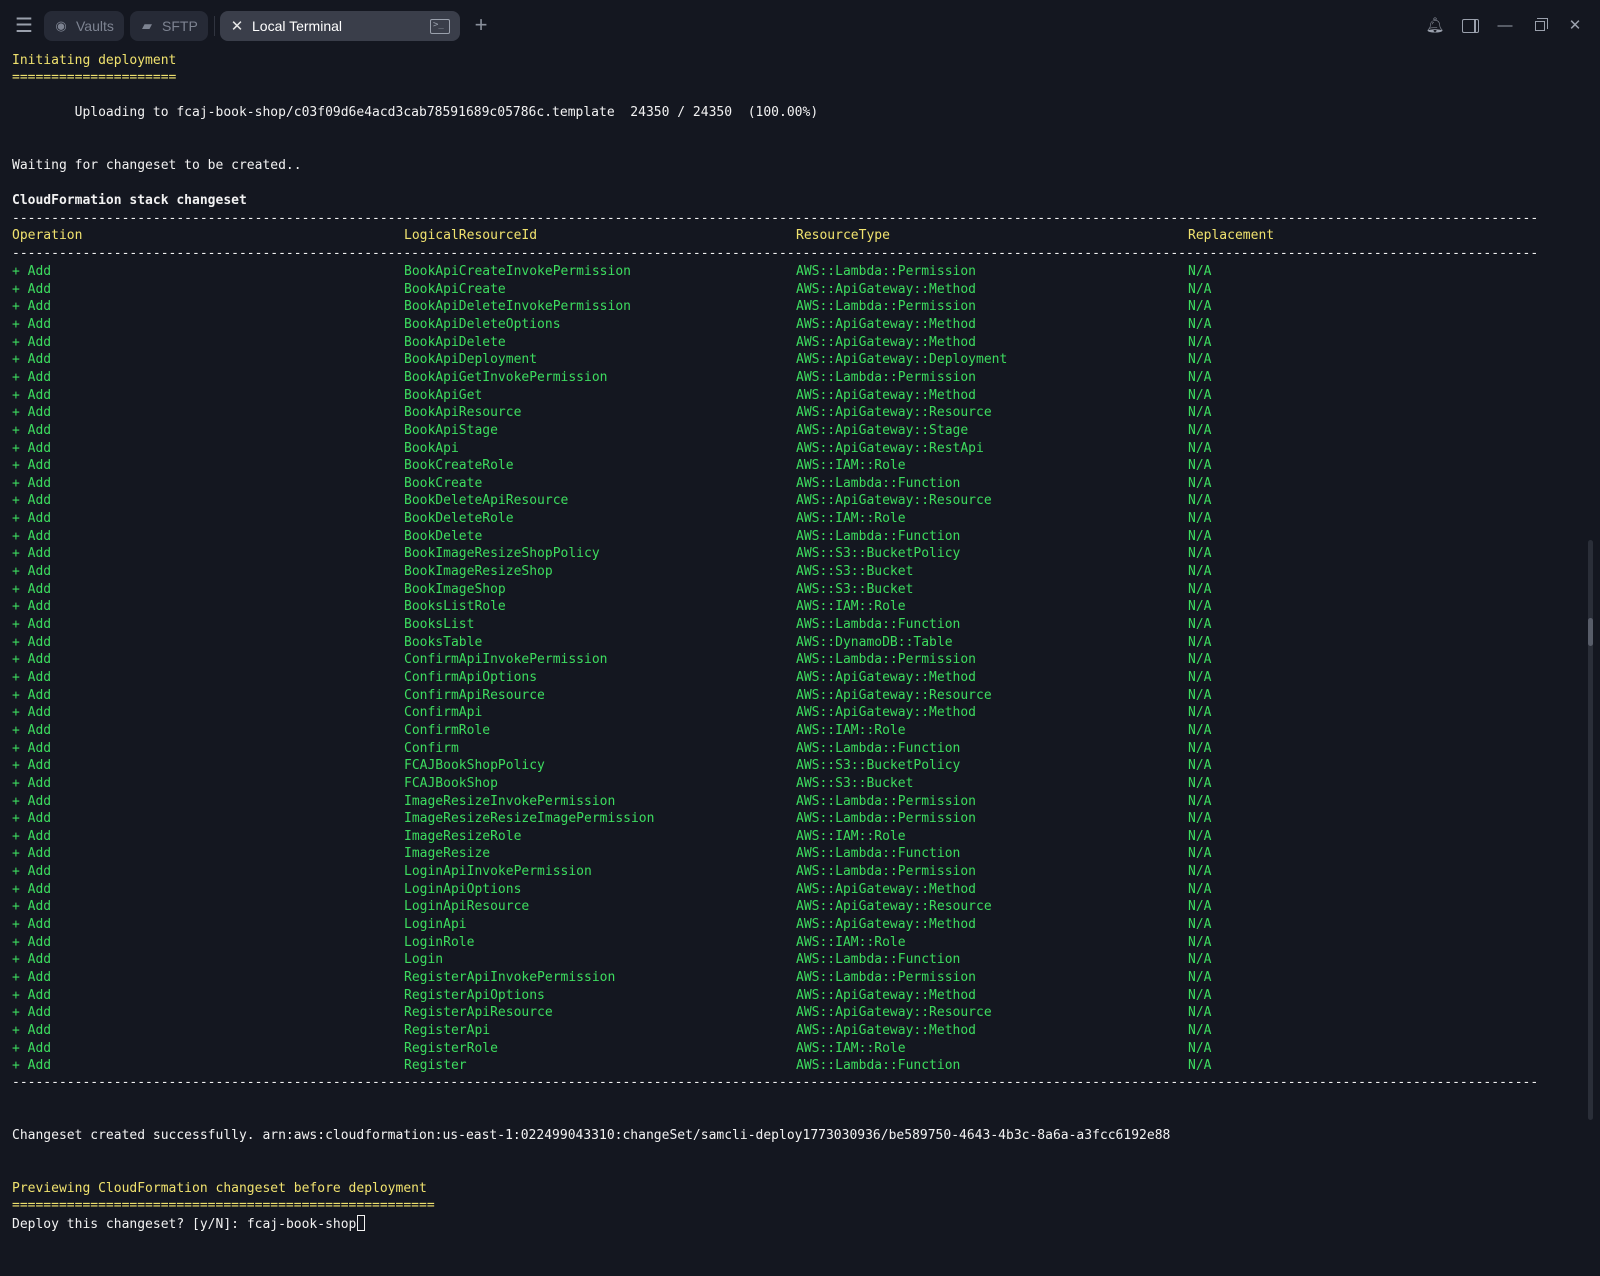 Image resolution: width=1600 pixels, height=1276 pixels. I want to click on row-logical-resource-id: BookApi, so click(431, 448).